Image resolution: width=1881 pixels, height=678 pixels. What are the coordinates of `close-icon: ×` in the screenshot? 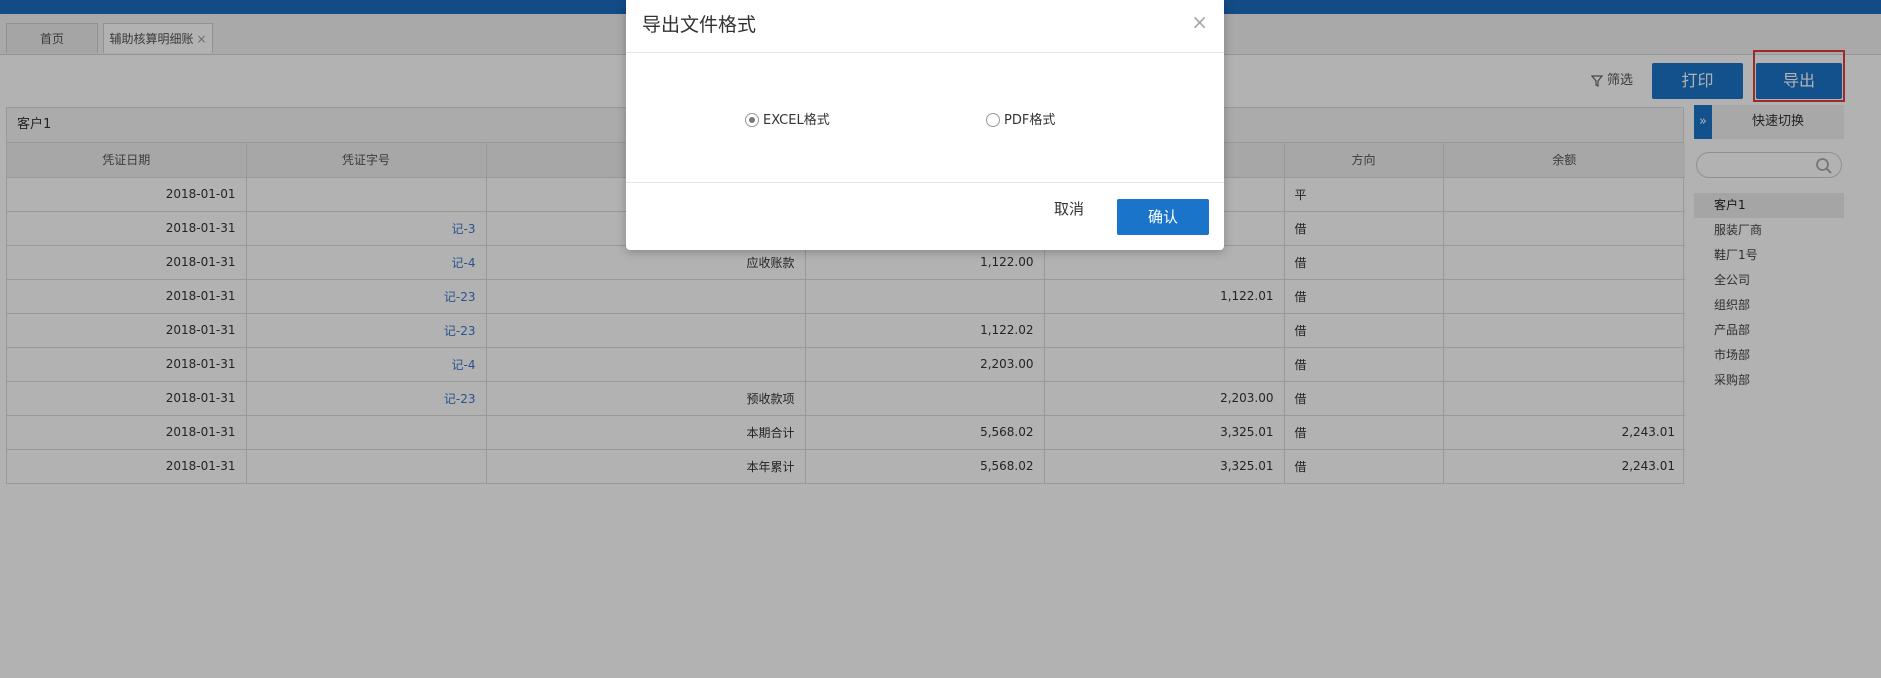 It's located at (1199, 22).